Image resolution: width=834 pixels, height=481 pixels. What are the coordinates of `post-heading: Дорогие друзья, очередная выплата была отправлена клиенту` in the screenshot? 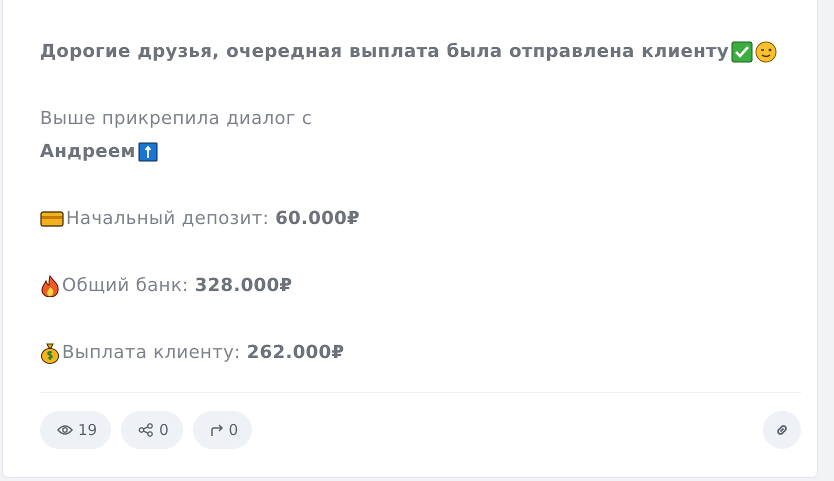 It's located at (385, 51).